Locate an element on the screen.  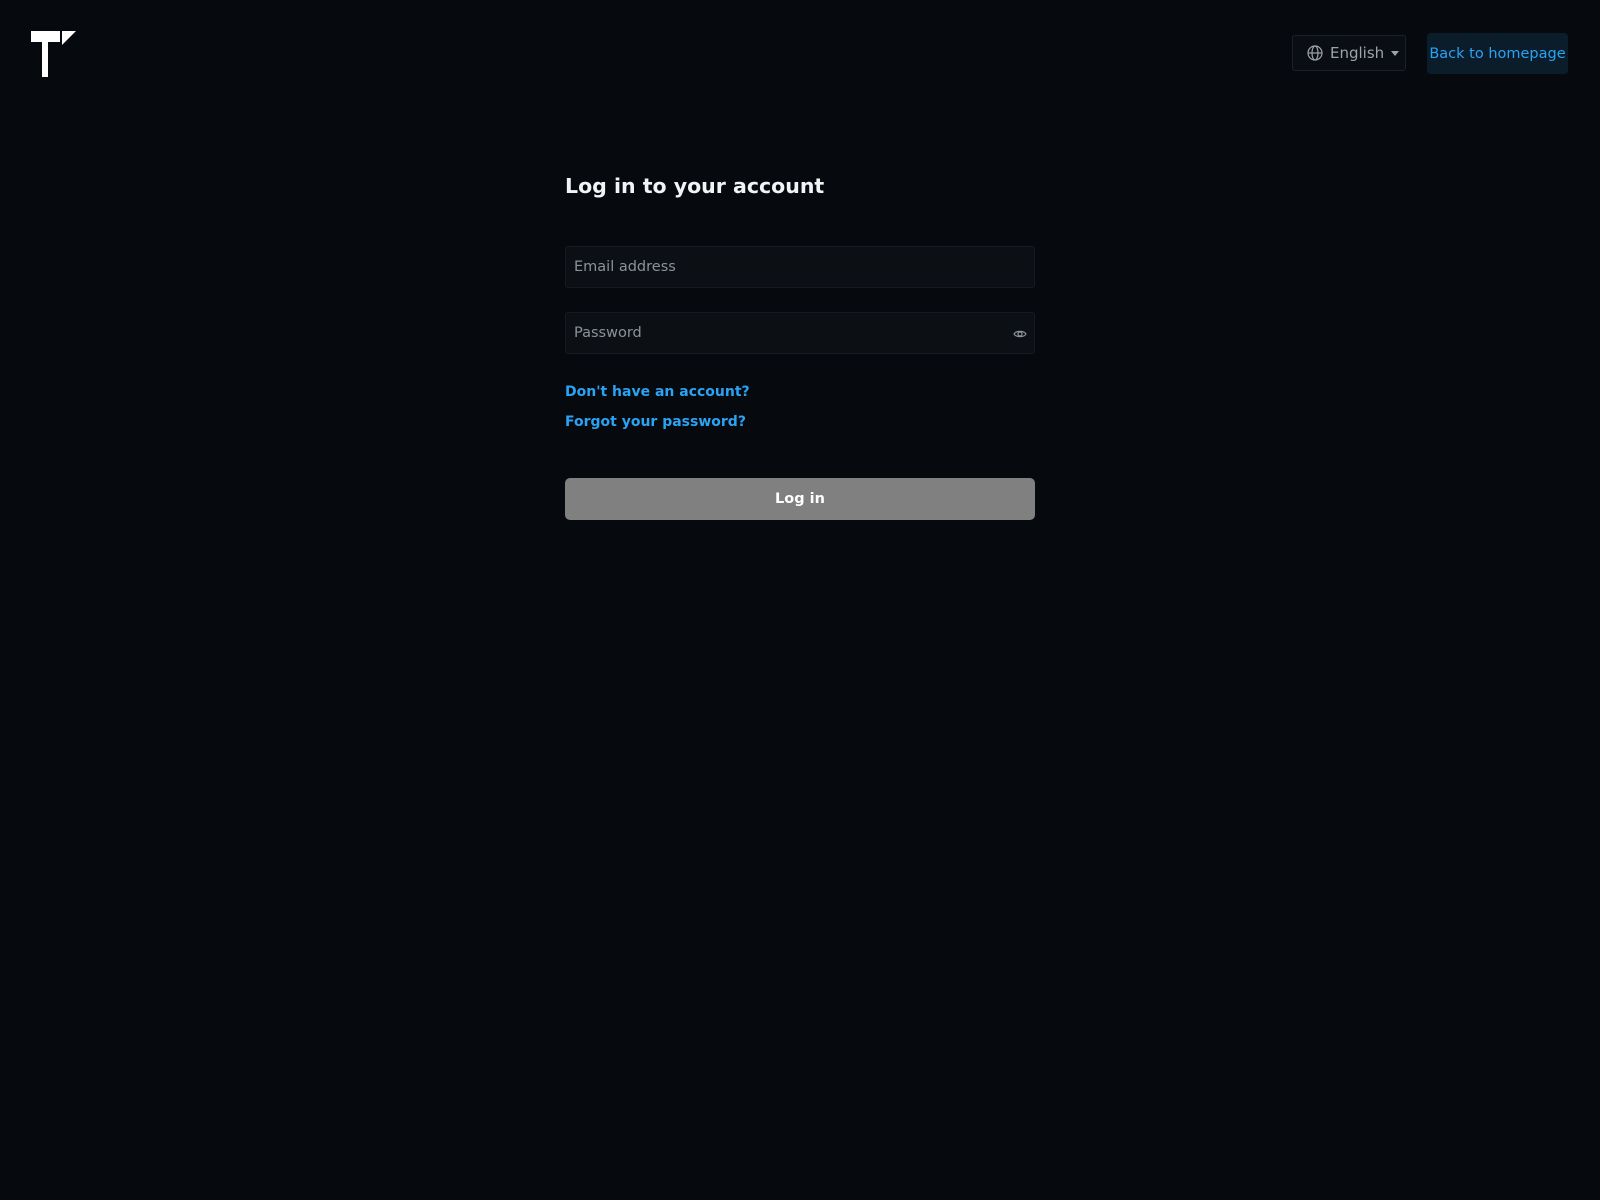
password-field is located at coordinates (800, 333).